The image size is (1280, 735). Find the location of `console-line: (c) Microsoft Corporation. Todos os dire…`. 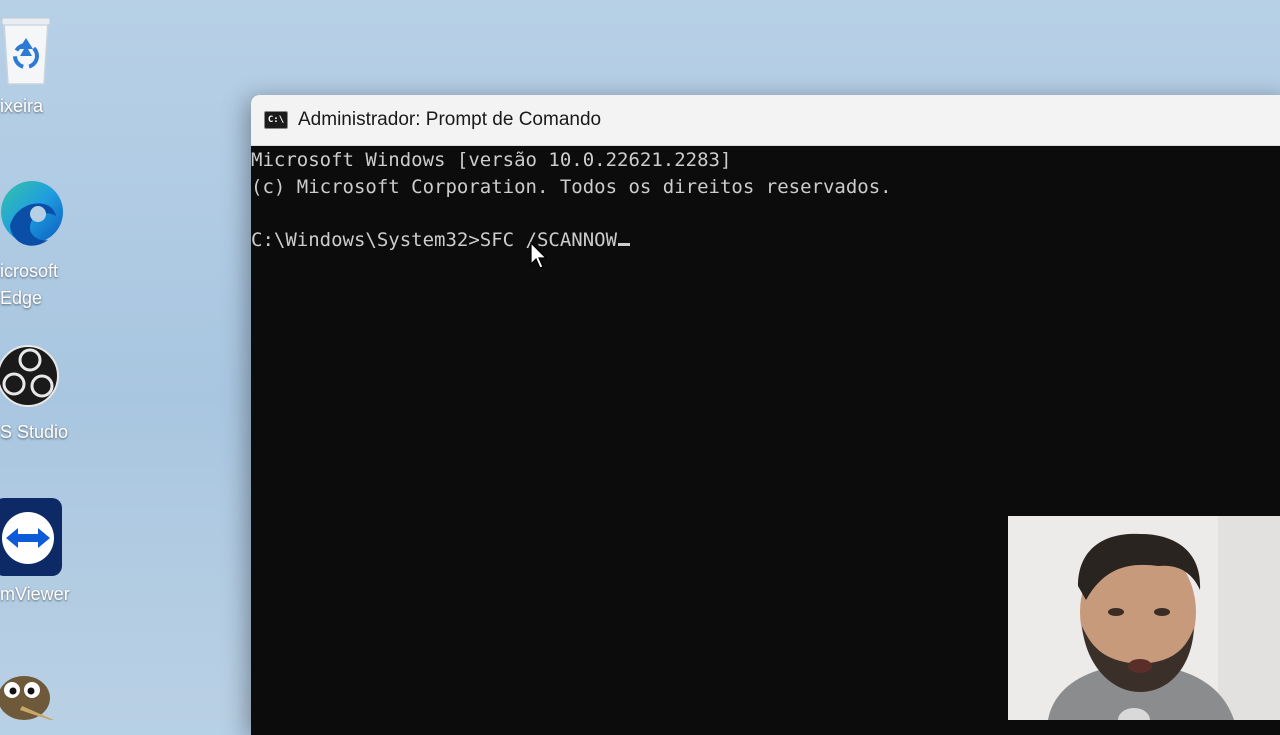

console-line: (c) Microsoft Corporation. Todos os dire… is located at coordinates (571, 186).